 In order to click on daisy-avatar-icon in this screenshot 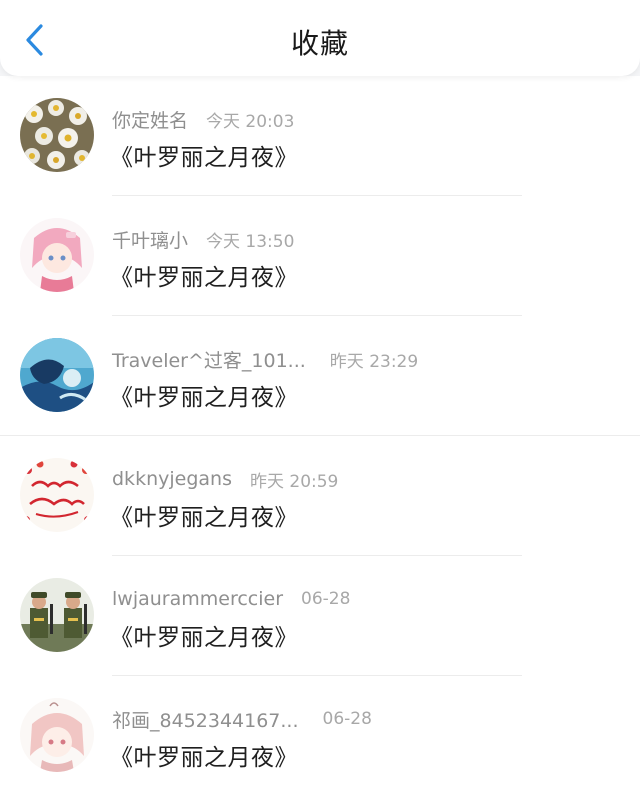, I will do `click(57, 135)`.